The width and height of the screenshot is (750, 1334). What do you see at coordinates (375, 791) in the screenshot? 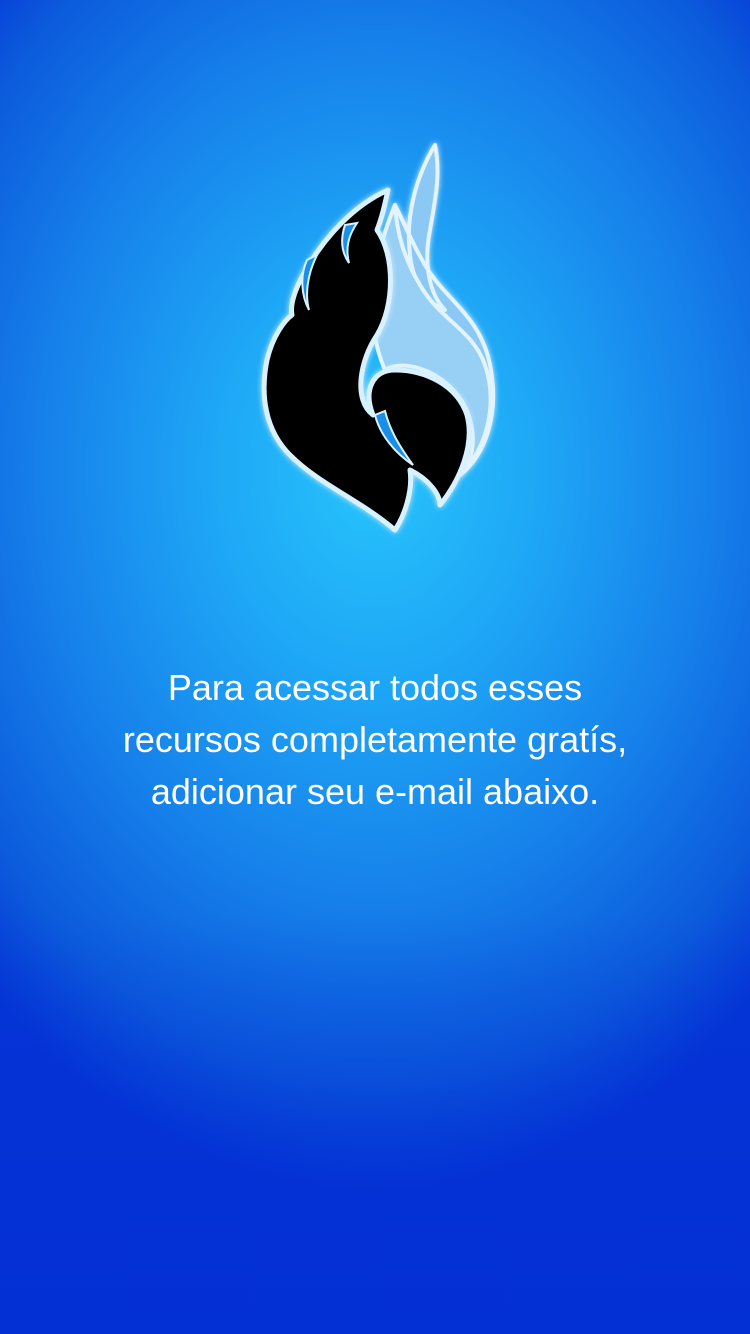
I see `message-line-3: adicionar seu e-mail abaixo.` at bounding box center [375, 791].